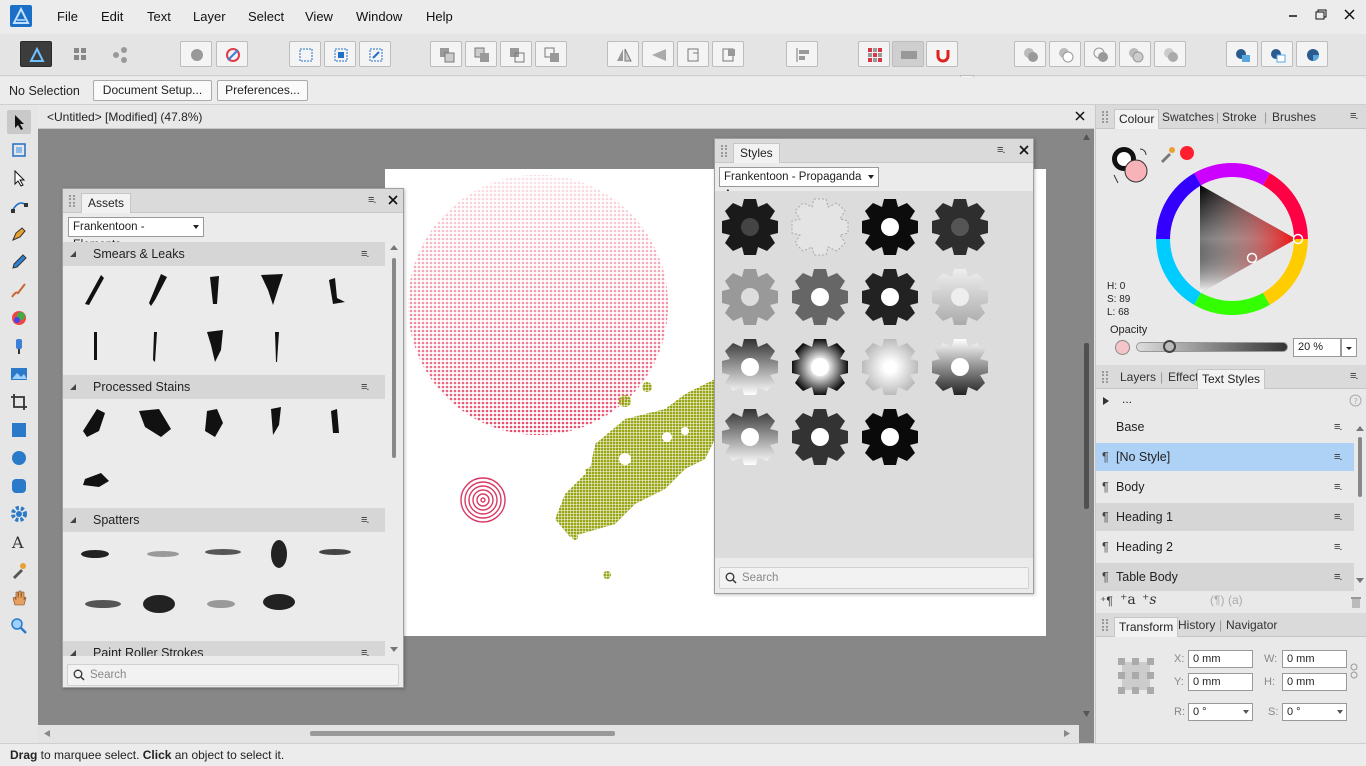 The height and width of the screenshot is (766, 1366). I want to click on ellipse-tool-icon, so click(19, 458).